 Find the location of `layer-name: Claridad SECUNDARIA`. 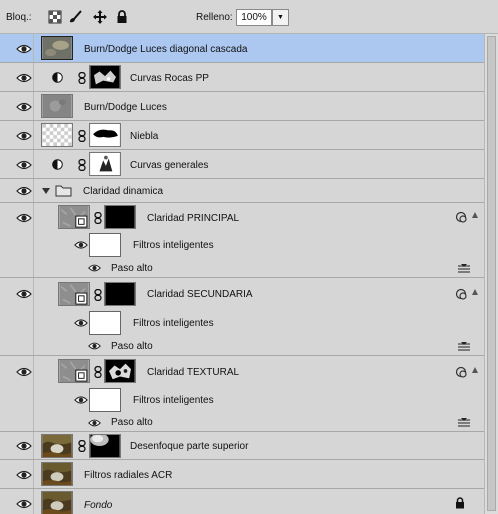

layer-name: Claridad SECUNDARIA is located at coordinates (200, 294).